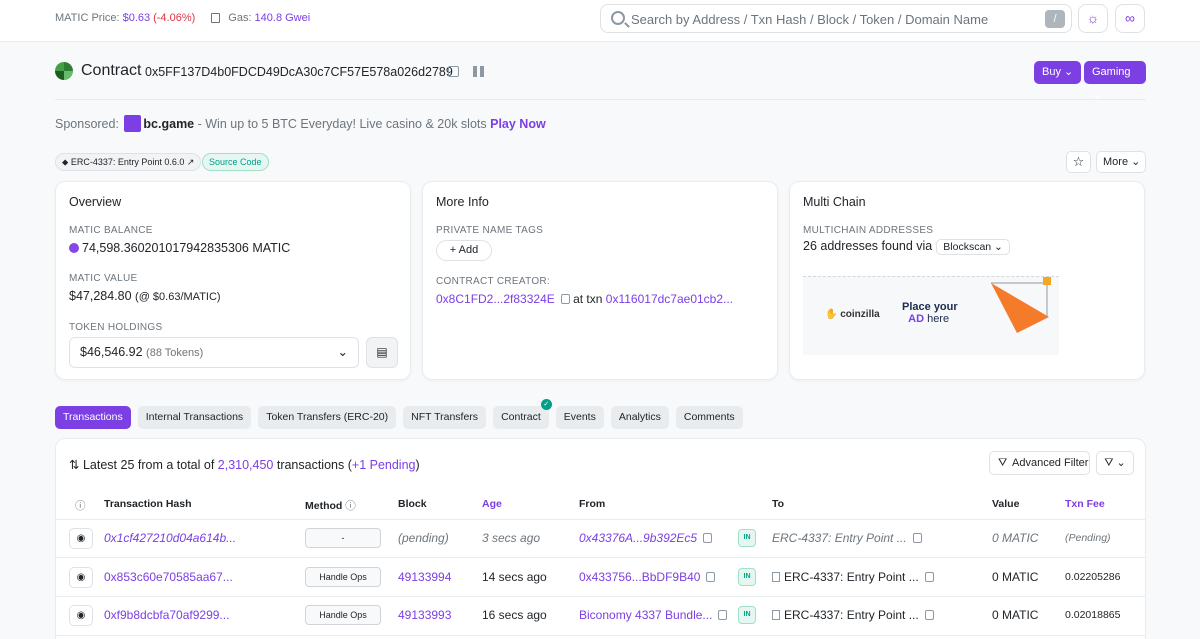  What do you see at coordinates (324, 506) in the screenshot?
I see `col-method-label: Method` at bounding box center [324, 506].